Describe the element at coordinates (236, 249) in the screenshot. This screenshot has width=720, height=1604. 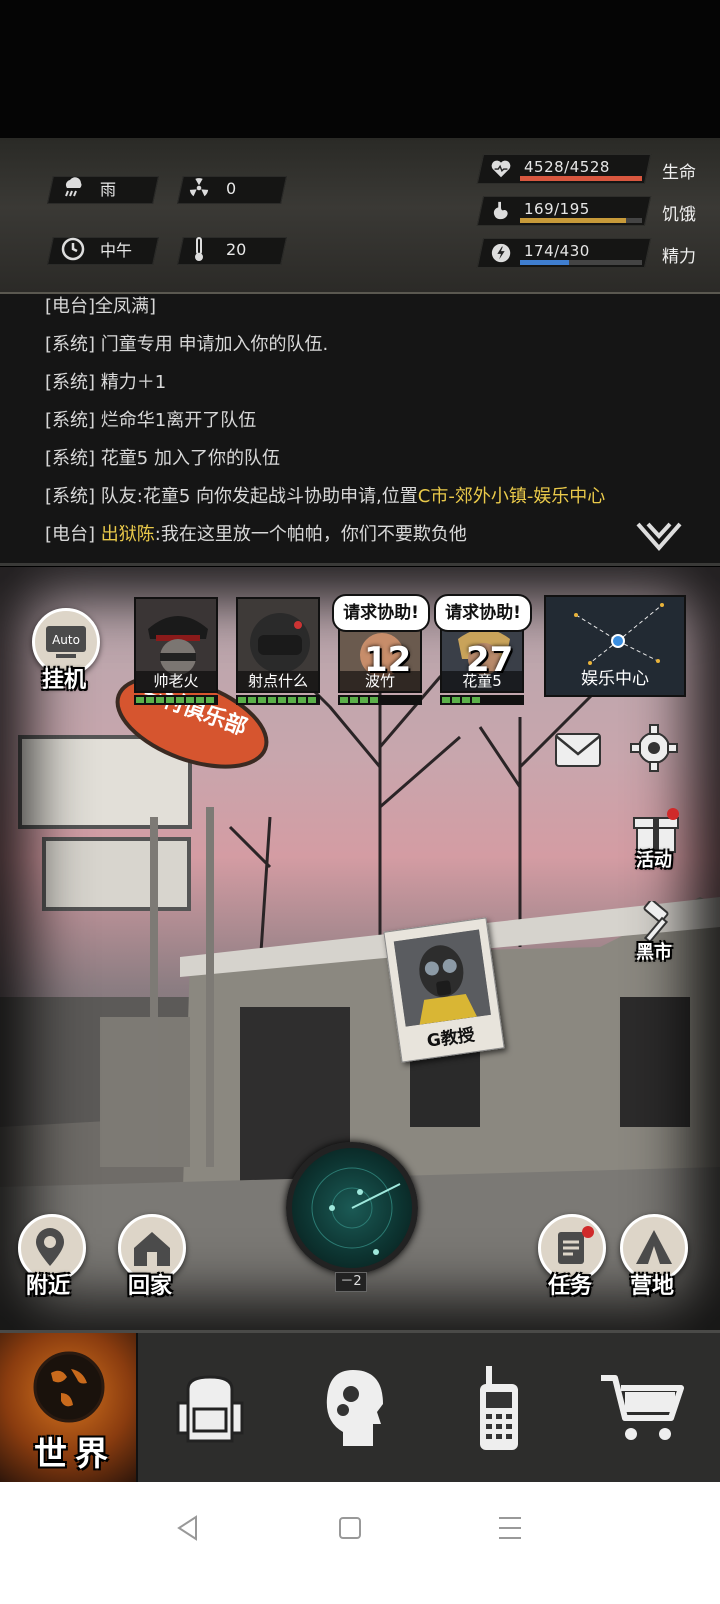
I see `temperature-value: 20` at that location.